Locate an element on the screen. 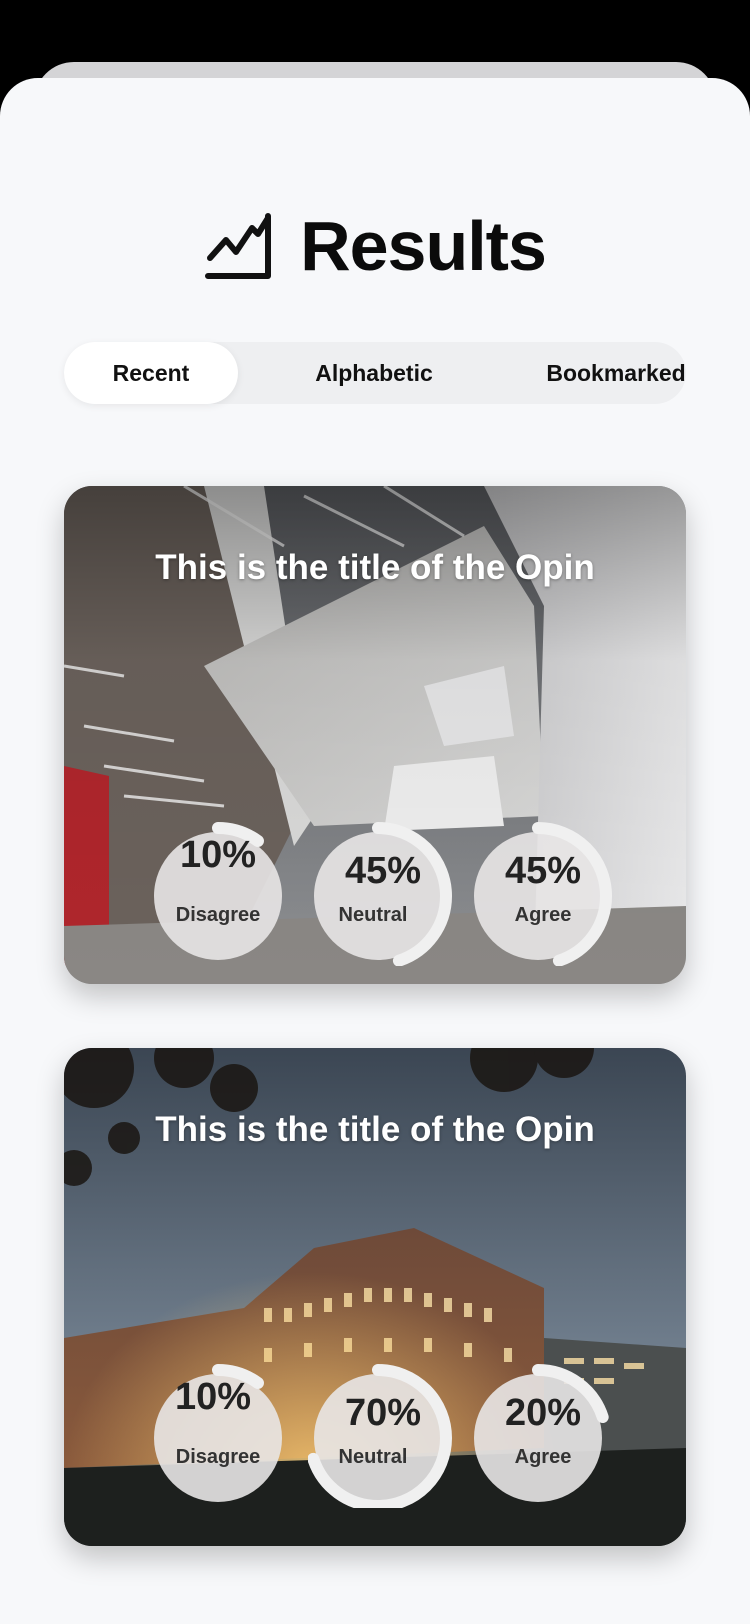 Image resolution: width=750 pixels, height=1624 pixels. stat-agree: 20% Agree is located at coordinates (543, 1433).